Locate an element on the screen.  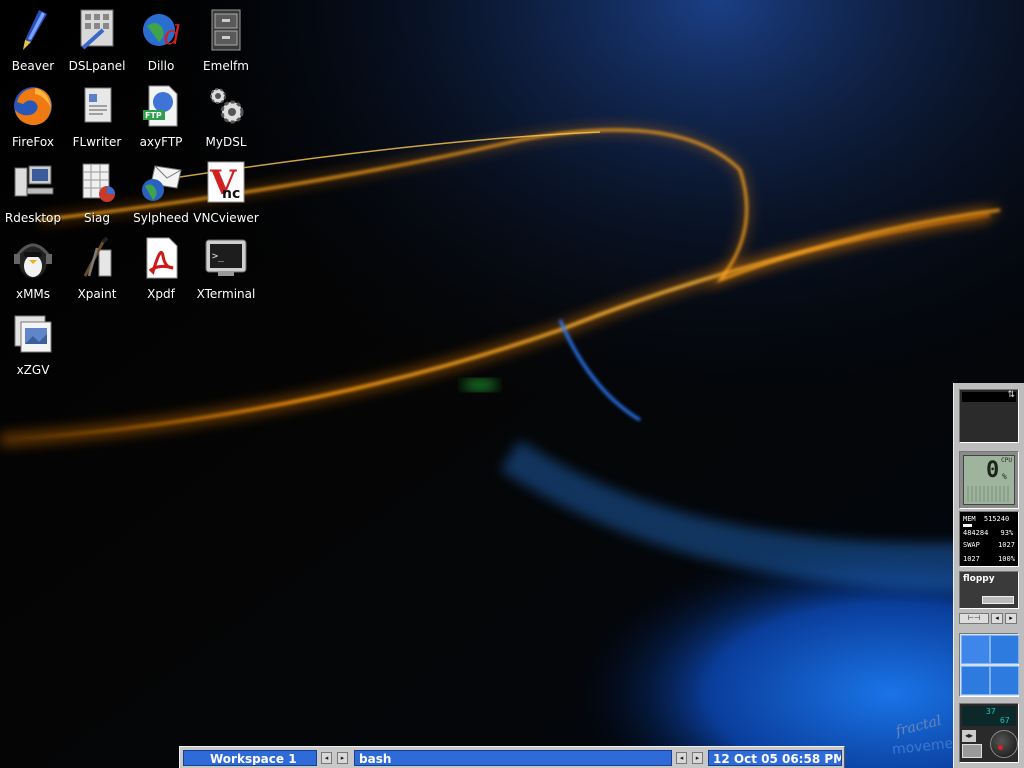
firefox-icon is located at coordinates (33, 106).